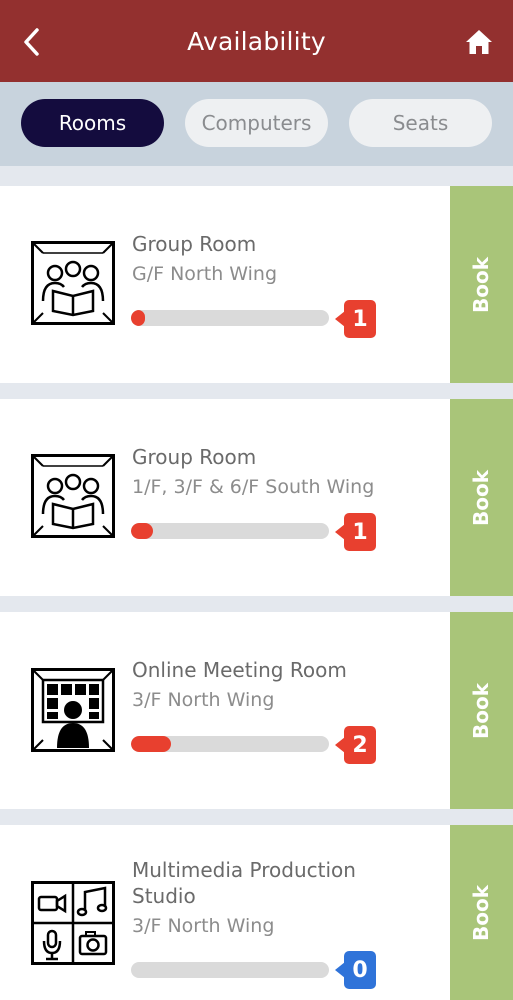 The height and width of the screenshot is (1000, 513). What do you see at coordinates (355, 745) in the screenshot?
I see `availability-count-badge: 2` at bounding box center [355, 745].